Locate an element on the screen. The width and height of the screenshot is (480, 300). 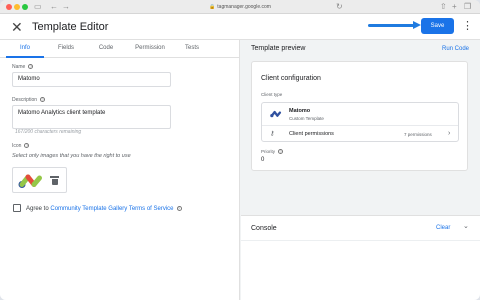
forward-arrow-icon: → is located at coordinates (66, 7).